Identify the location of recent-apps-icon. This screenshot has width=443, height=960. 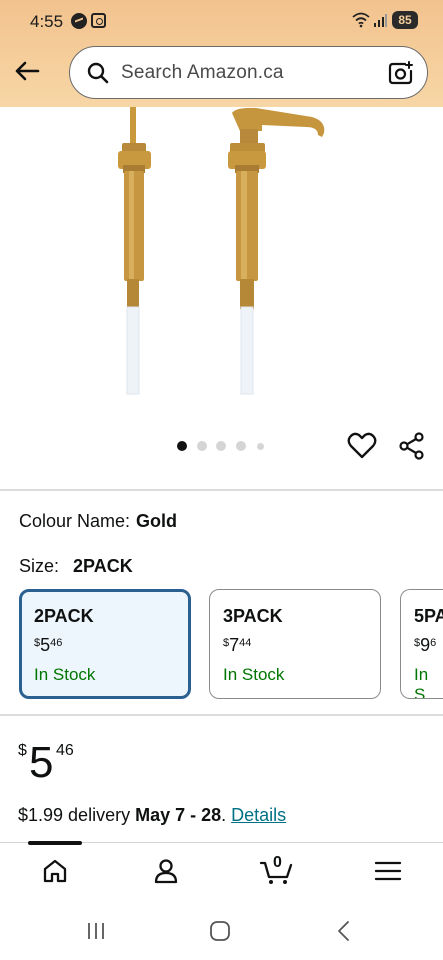
(96, 931).